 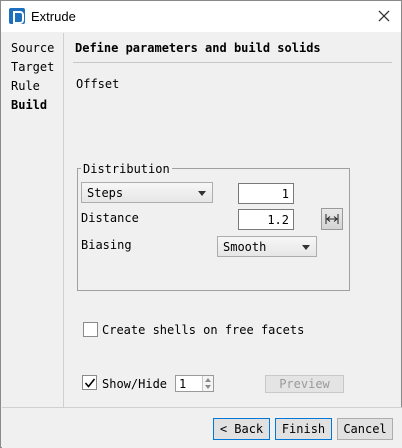 What do you see at coordinates (33, 220) in the screenshot?
I see `wizard-nav: Source Target Rule Build` at bounding box center [33, 220].